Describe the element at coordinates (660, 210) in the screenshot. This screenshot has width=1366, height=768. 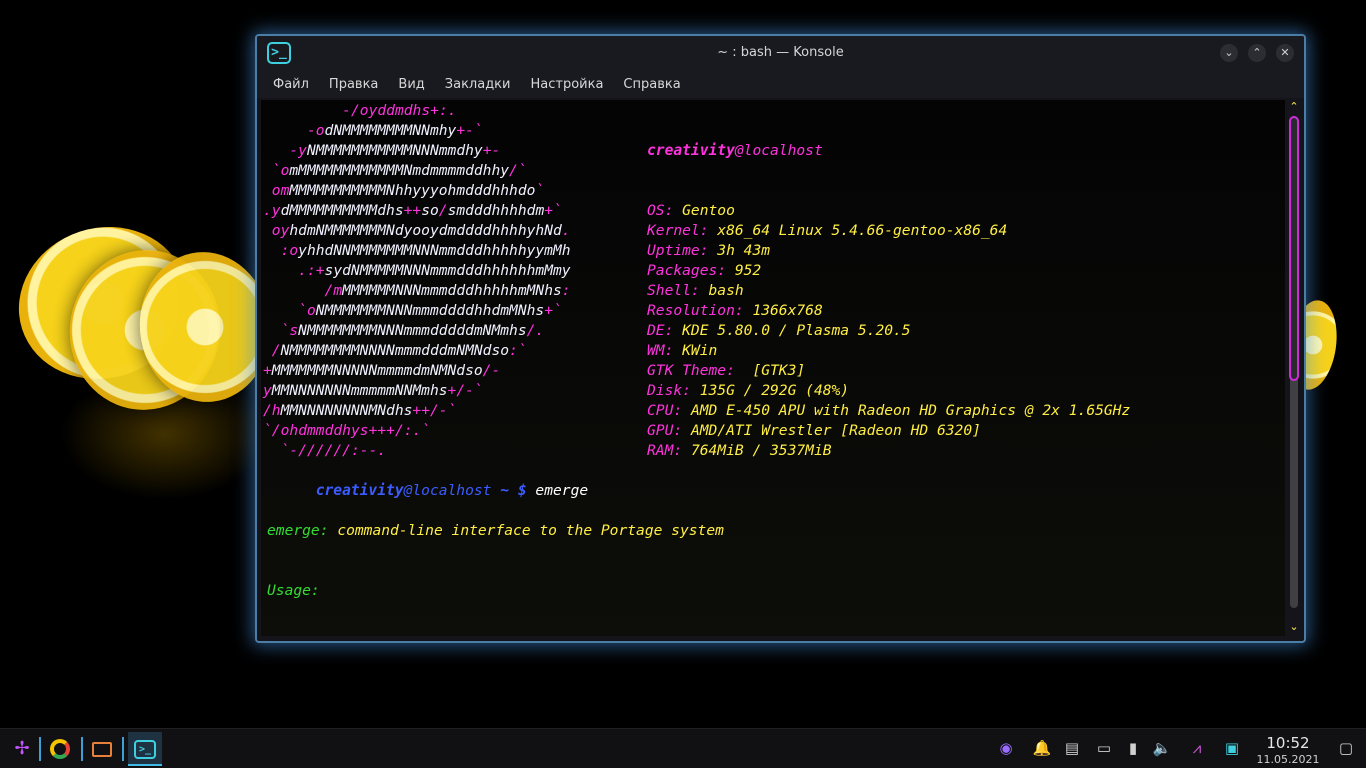
I see `info-key: OS:` at that location.